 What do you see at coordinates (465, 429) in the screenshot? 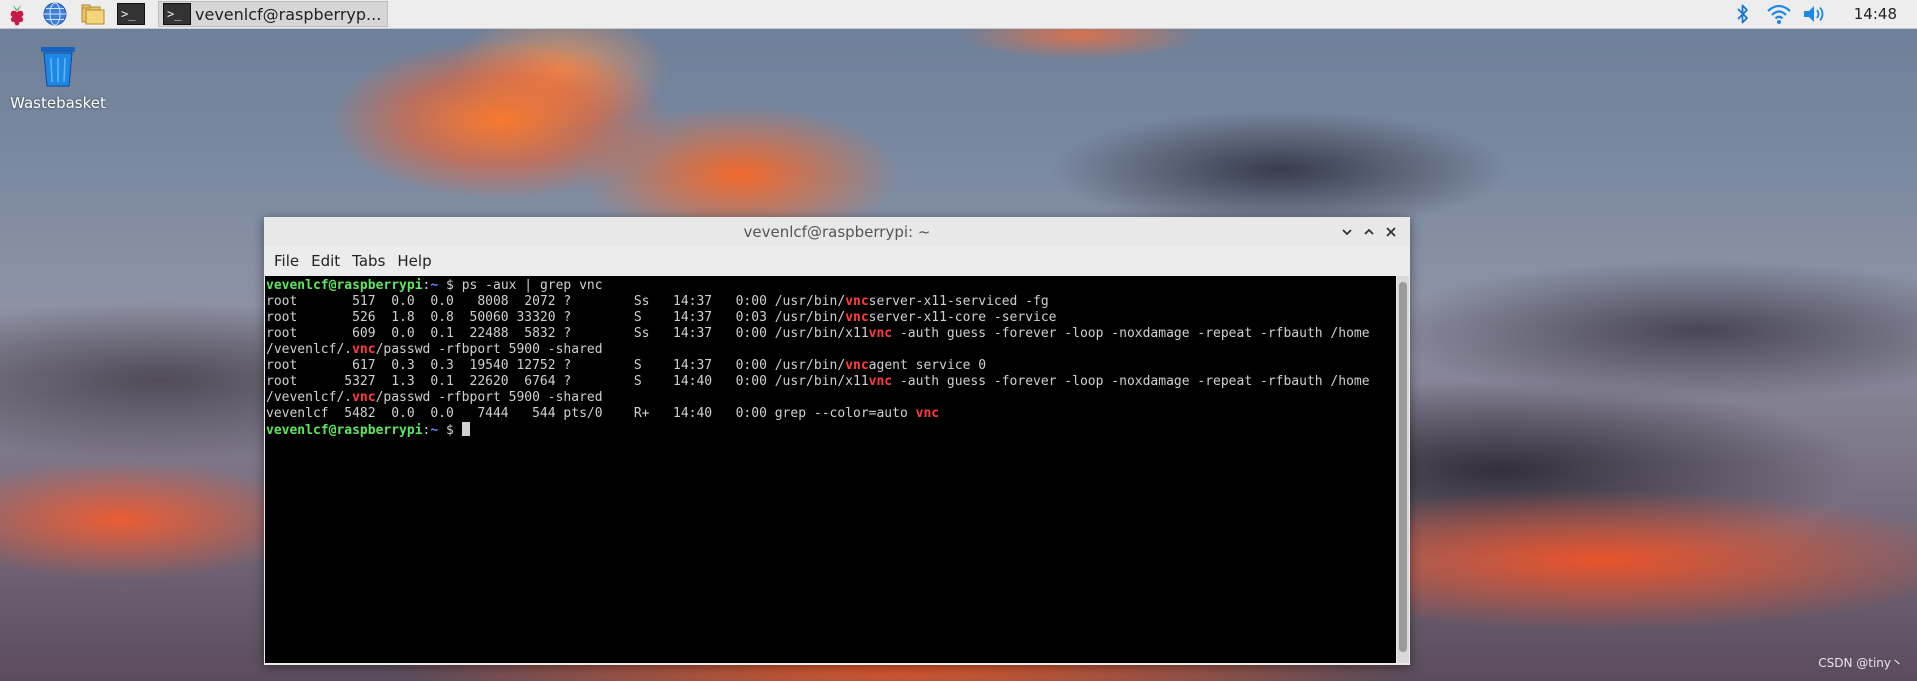
I see `text-cursor` at bounding box center [465, 429].